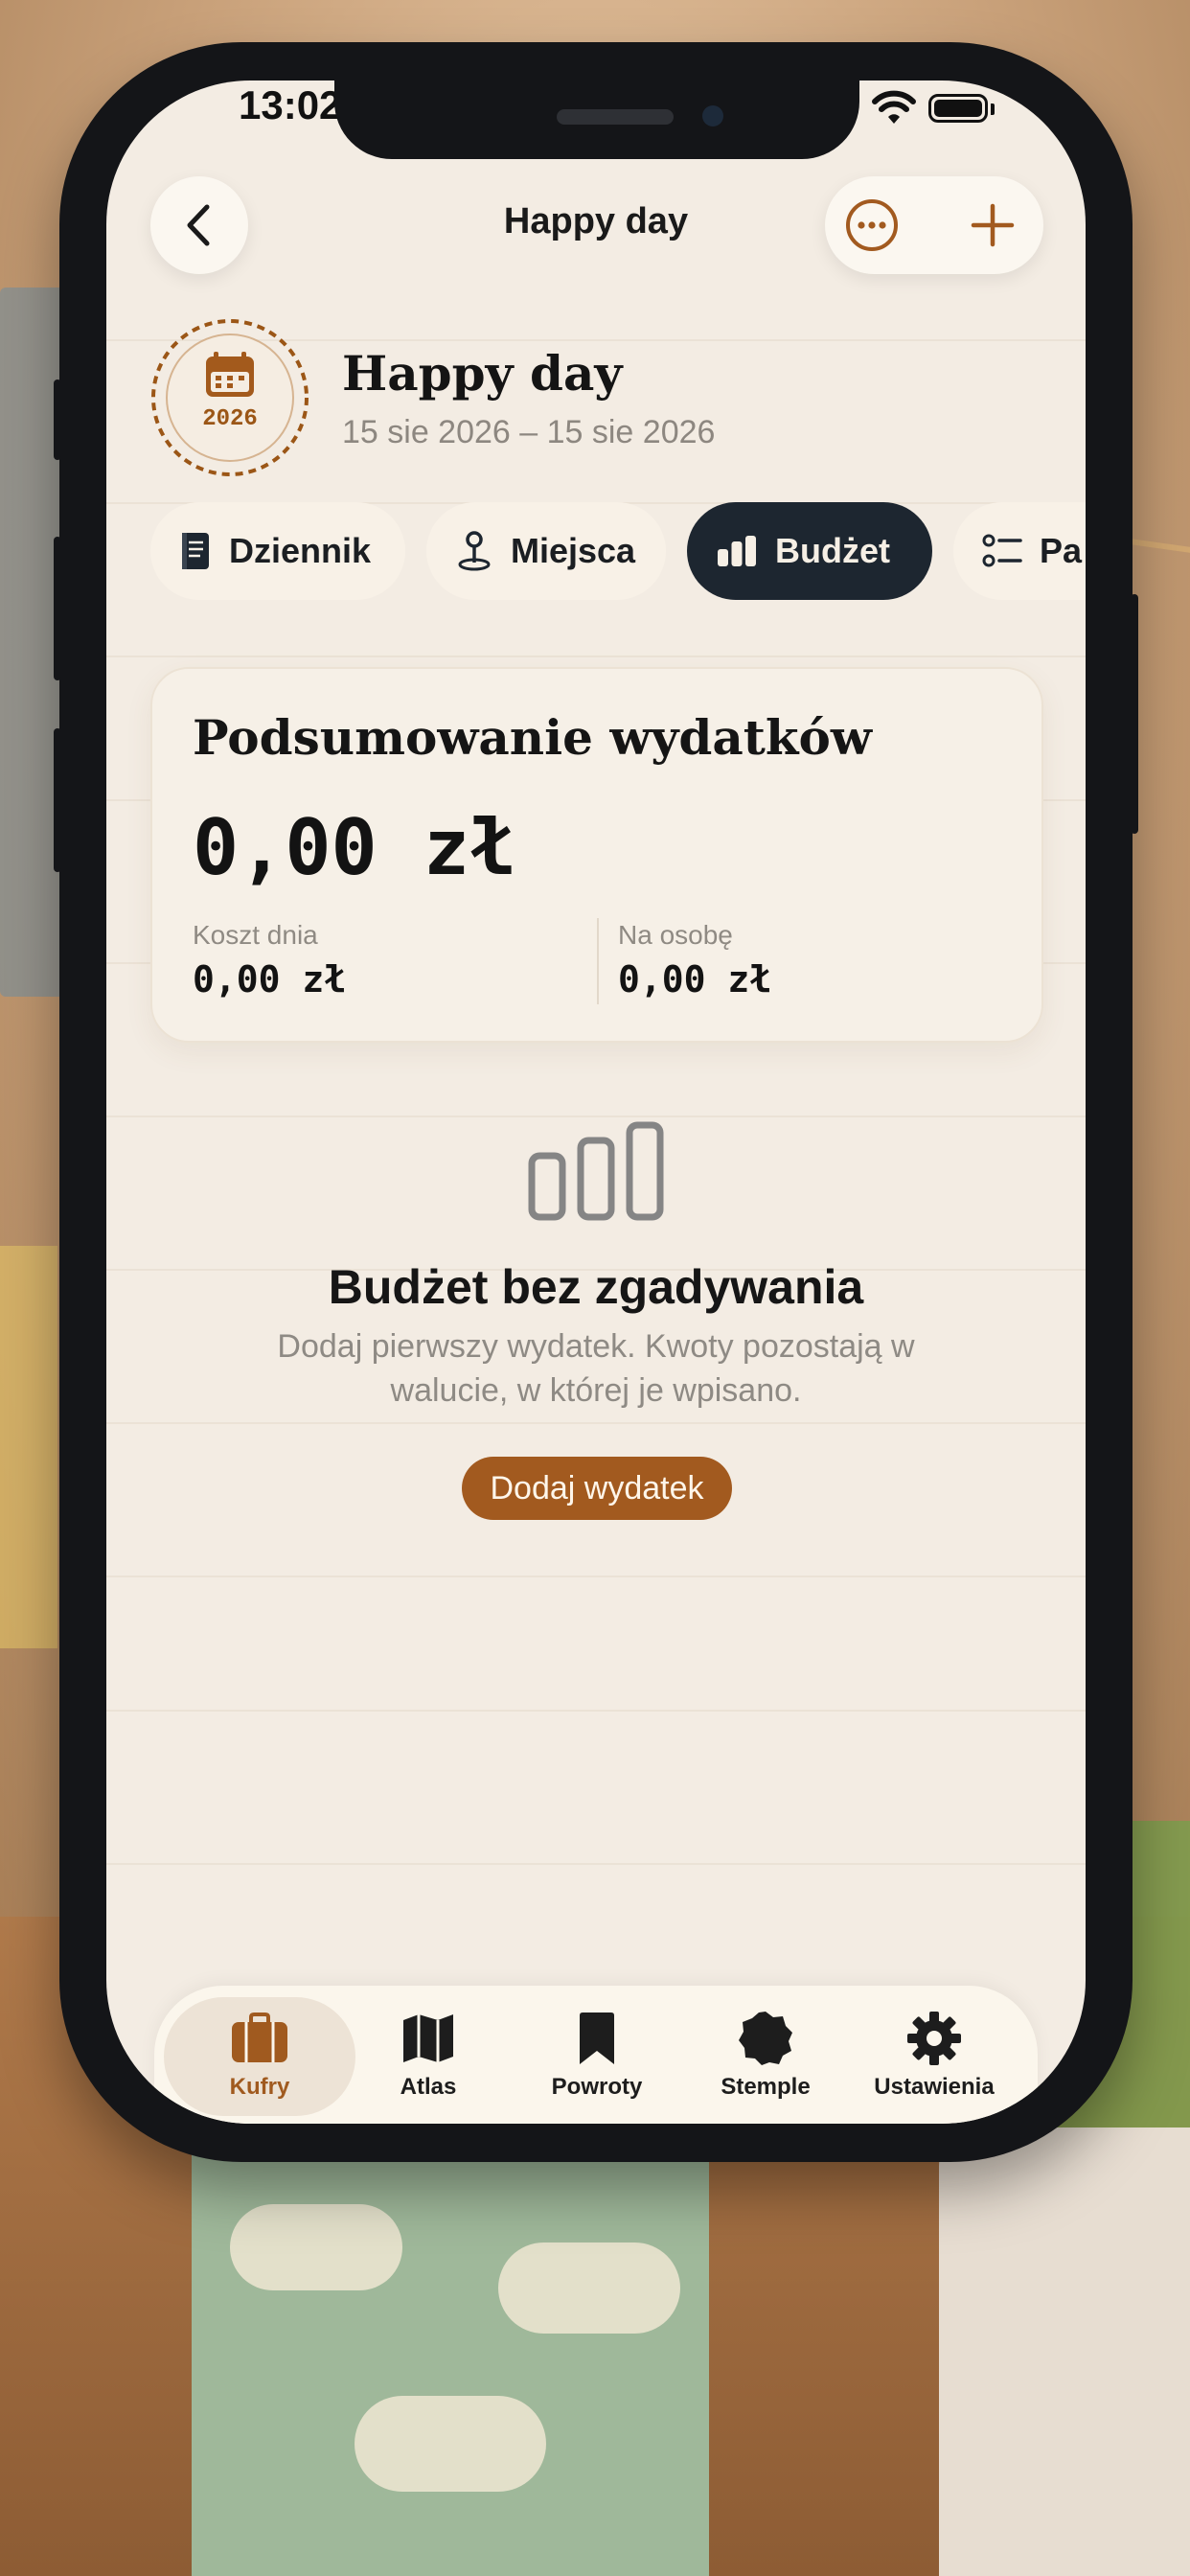 This screenshot has width=1190, height=2576. Describe the element at coordinates (713, 115) in the screenshot. I see `front-camera` at that location.